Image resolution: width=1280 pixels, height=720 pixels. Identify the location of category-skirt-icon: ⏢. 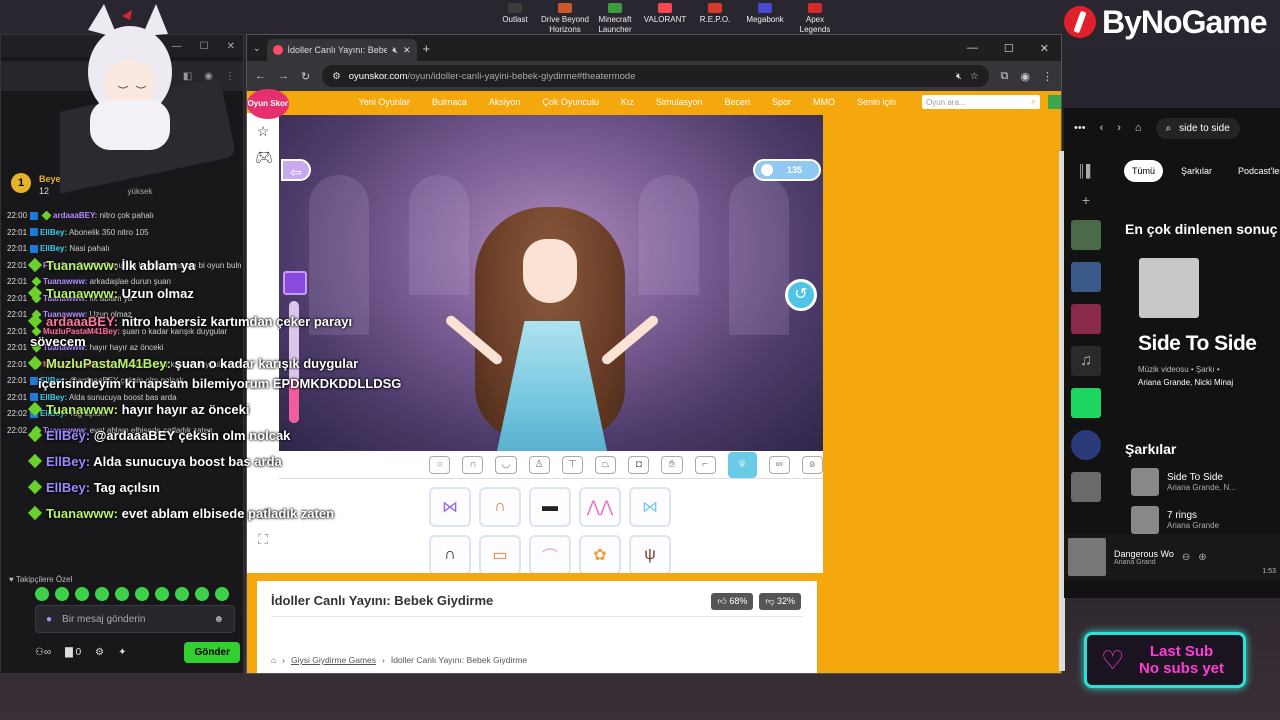
(605, 464).